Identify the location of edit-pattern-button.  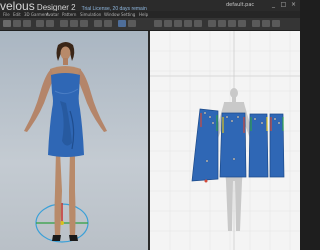
(158, 23).